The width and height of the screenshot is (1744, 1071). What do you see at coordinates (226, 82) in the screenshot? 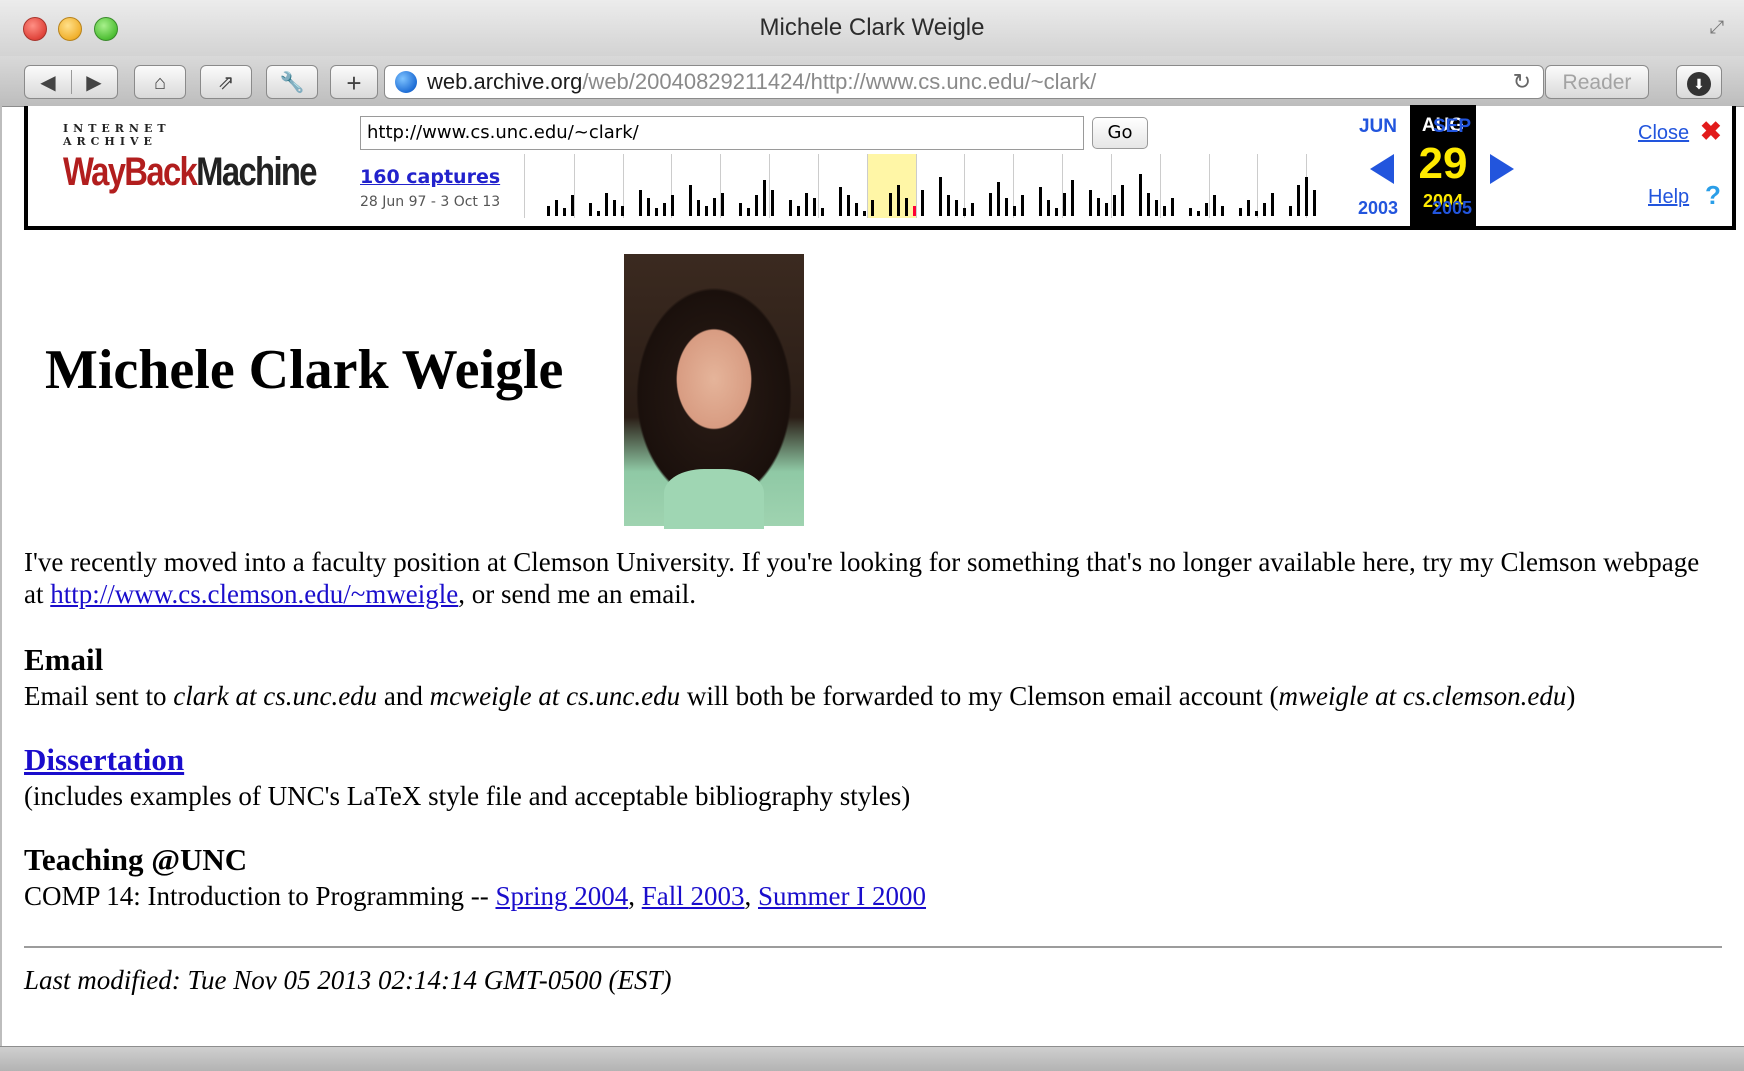
I see `share-button: ⇗` at bounding box center [226, 82].